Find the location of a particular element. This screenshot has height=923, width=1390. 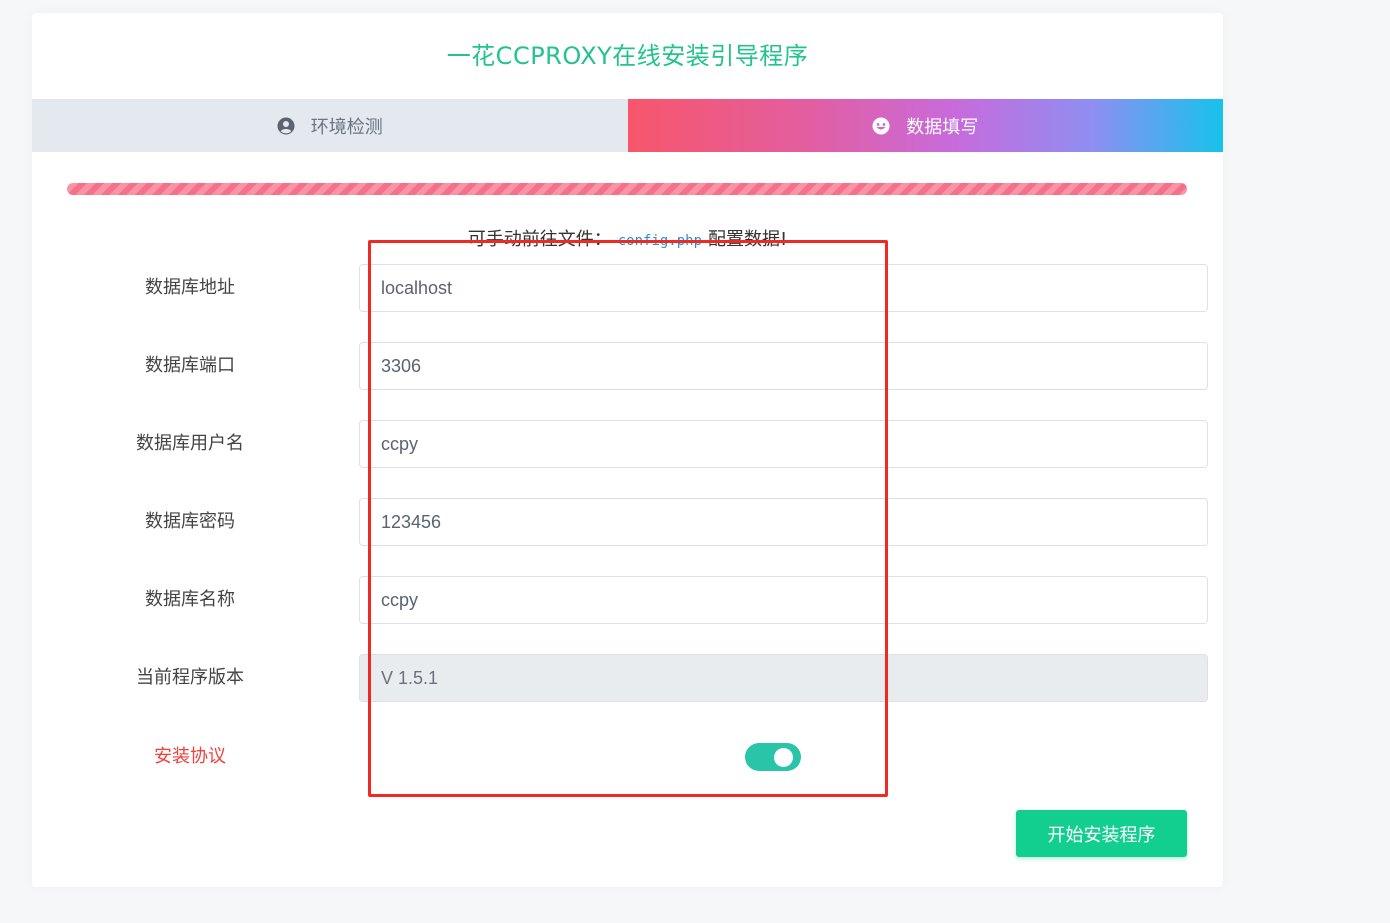

agreement-toggle is located at coordinates (773, 757).